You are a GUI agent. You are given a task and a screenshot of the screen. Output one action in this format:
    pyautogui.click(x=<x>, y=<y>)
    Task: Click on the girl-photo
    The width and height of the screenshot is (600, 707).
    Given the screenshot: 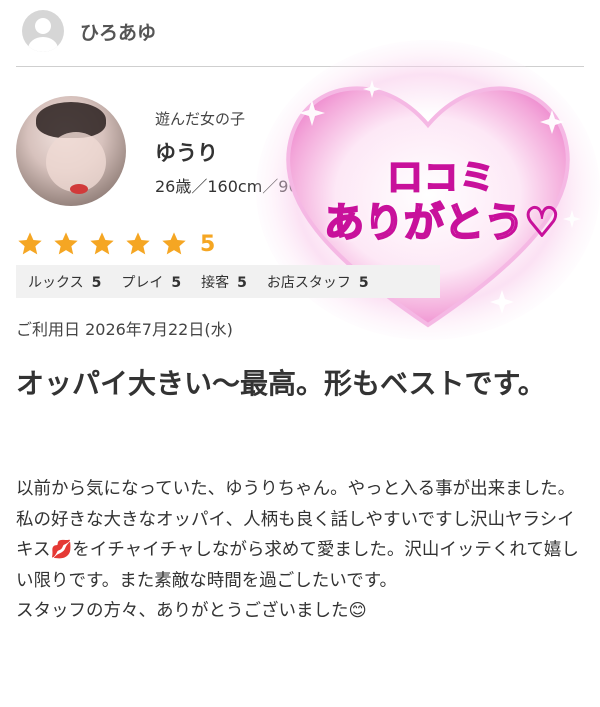 What is the action you would take?
    pyautogui.click(x=71, y=151)
    